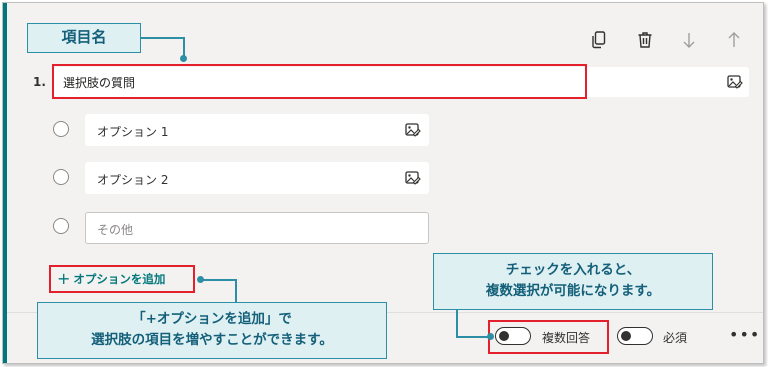  What do you see at coordinates (635, 336) in the screenshot?
I see `required-toggle` at bounding box center [635, 336].